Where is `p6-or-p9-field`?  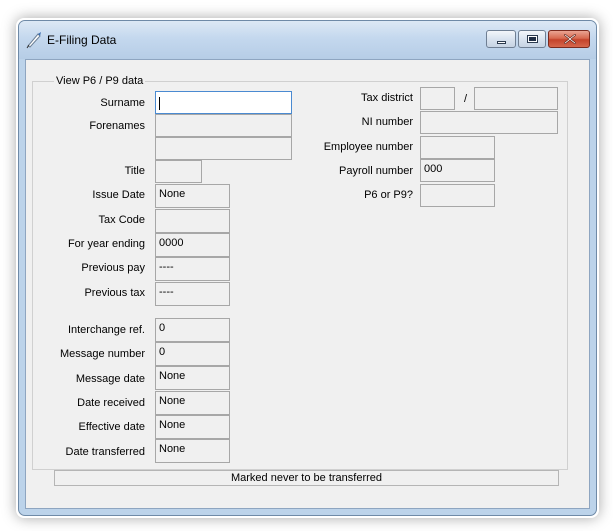 p6-or-p9-field is located at coordinates (457, 195).